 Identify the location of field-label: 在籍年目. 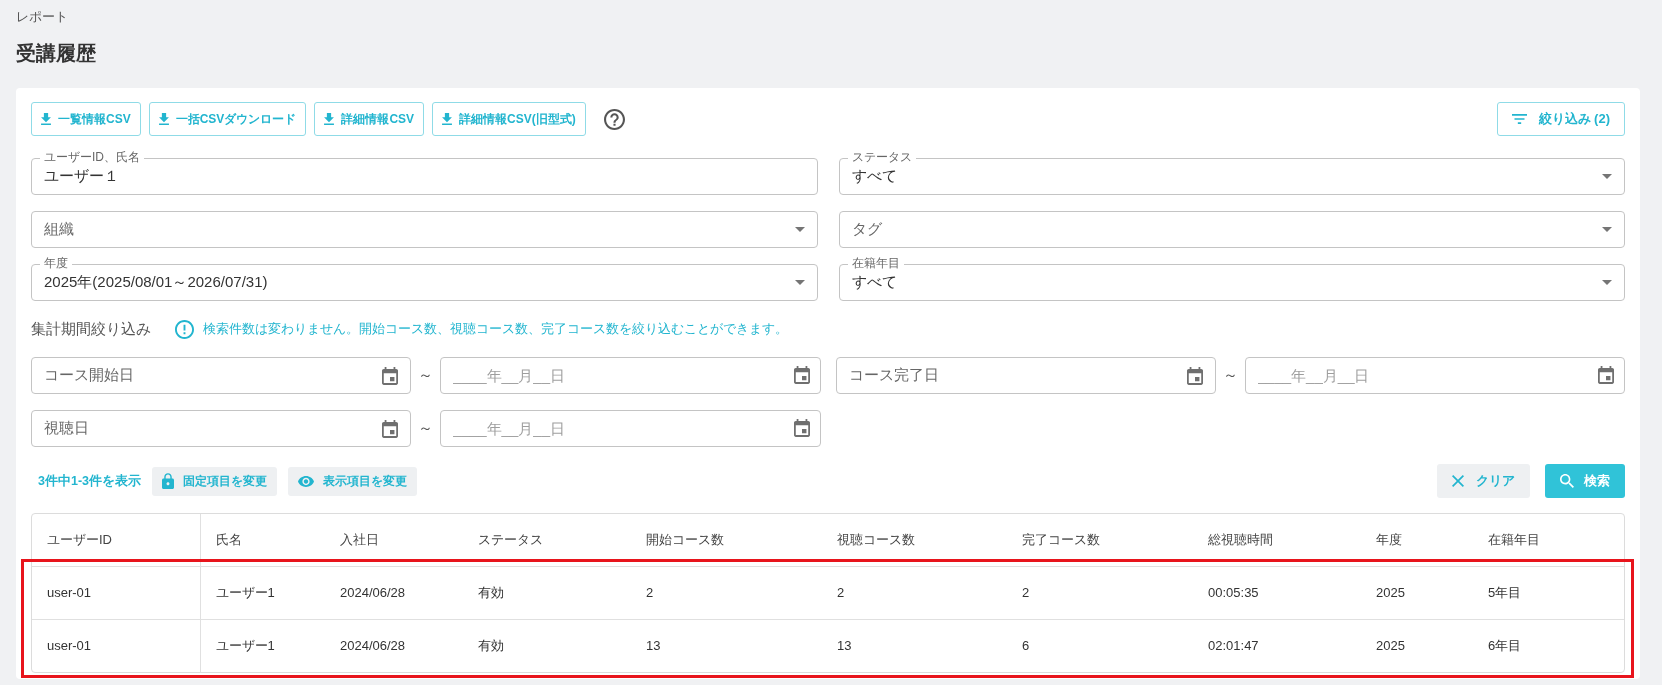
(875, 263).